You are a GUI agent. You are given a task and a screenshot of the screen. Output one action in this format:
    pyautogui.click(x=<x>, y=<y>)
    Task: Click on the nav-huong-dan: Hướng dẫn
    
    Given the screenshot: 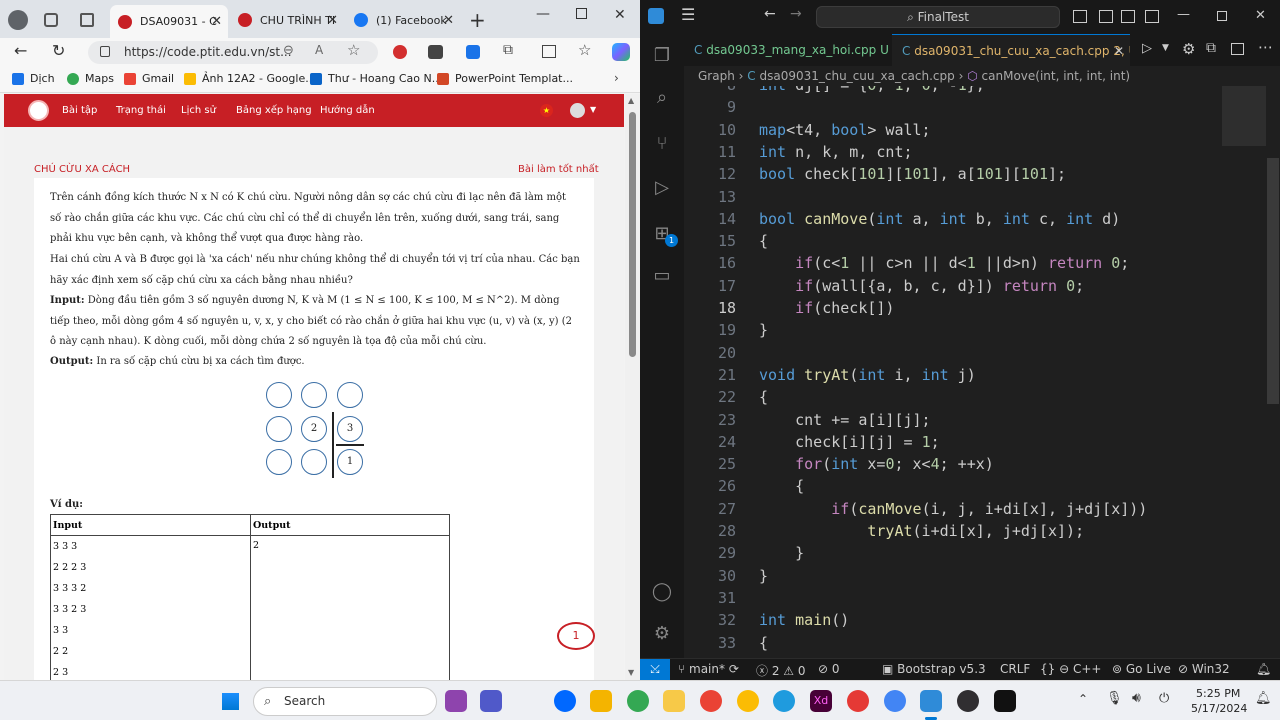 What is the action you would take?
    pyautogui.click(x=347, y=110)
    